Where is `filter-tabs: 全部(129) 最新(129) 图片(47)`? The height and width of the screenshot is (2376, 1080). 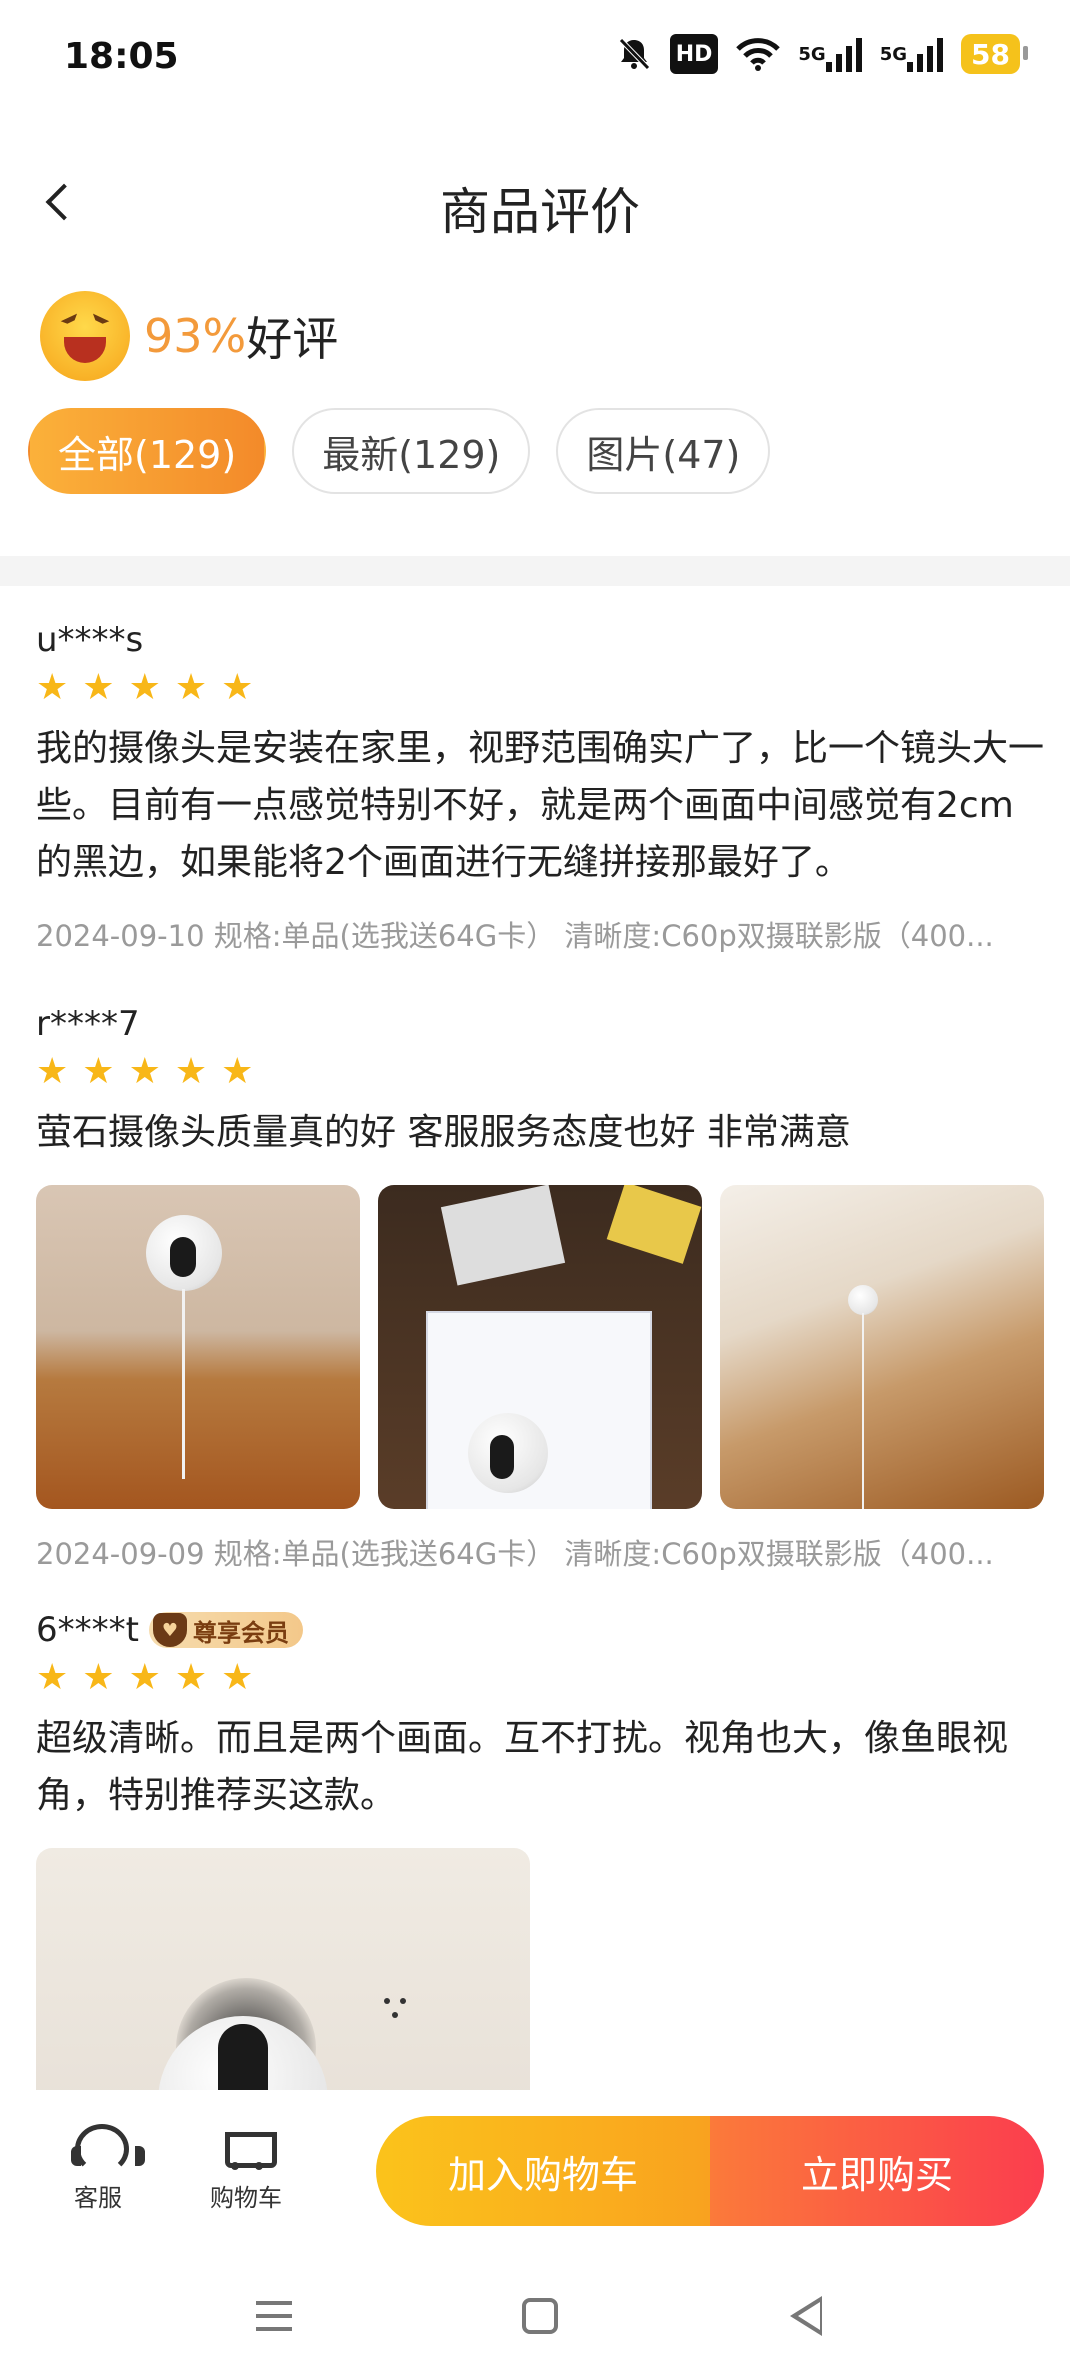 filter-tabs: 全部(129) 最新(129) 图片(47) is located at coordinates (399, 451).